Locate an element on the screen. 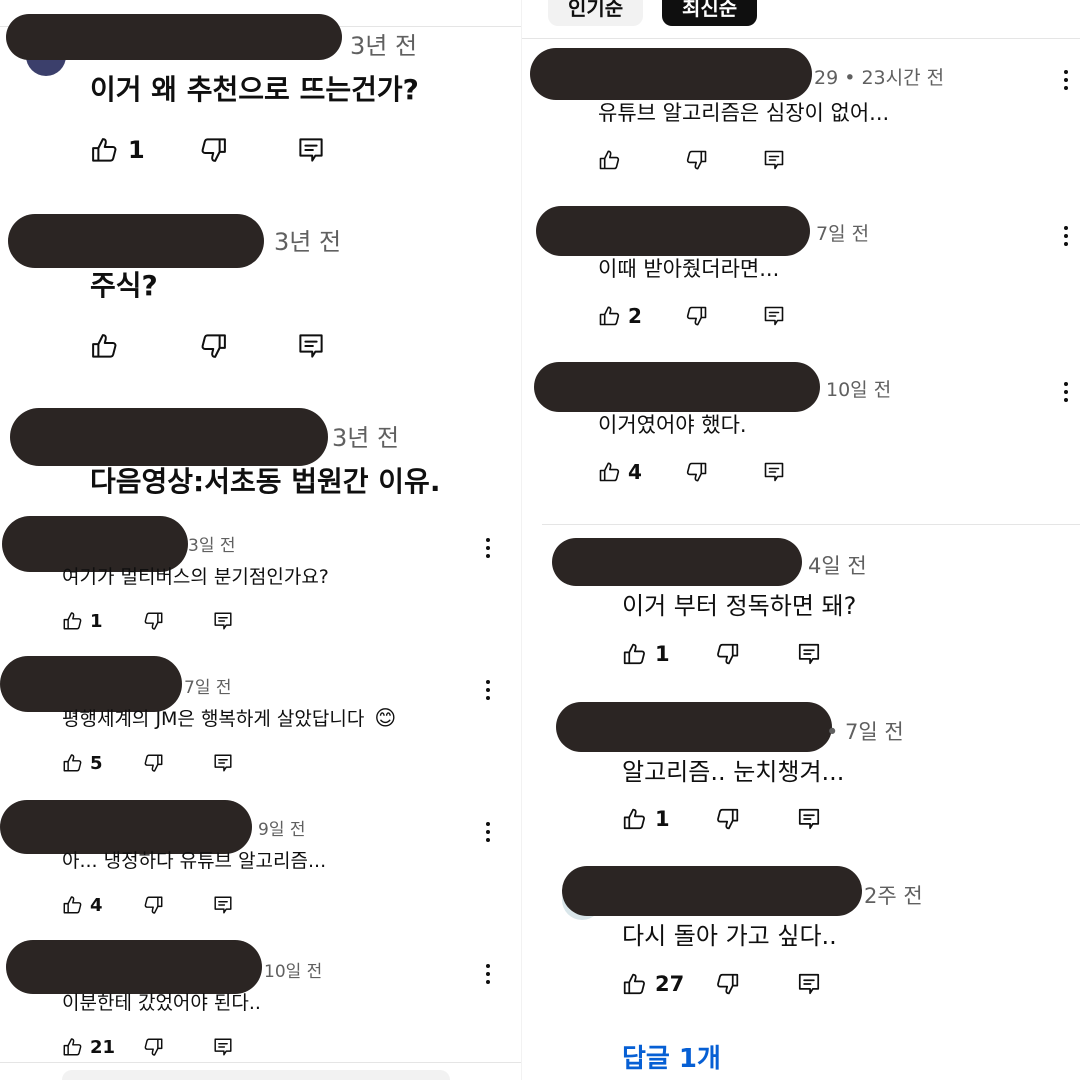 The height and width of the screenshot is (1080, 1080). comment-text: 이거였어야 했다. is located at coordinates (672, 425).